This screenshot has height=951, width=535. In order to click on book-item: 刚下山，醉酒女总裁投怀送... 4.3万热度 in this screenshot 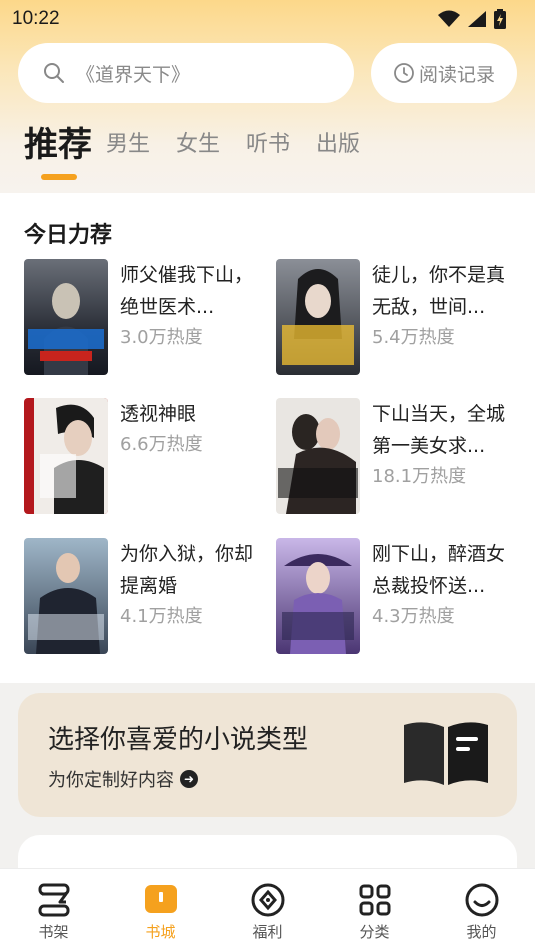, I will do `click(398, 596)`.